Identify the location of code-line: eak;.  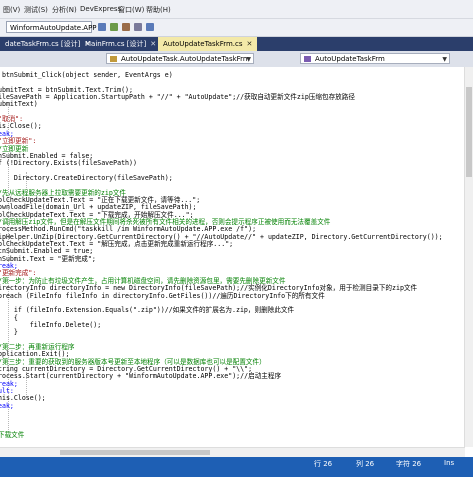
(7, 405).